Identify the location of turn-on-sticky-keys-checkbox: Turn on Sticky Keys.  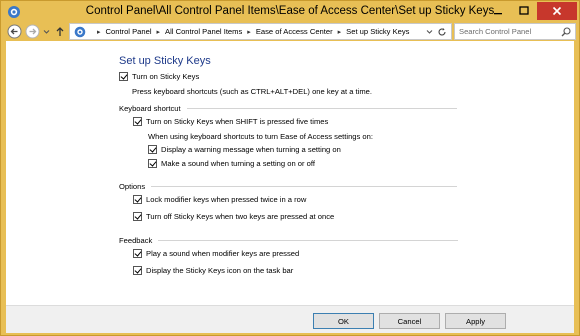
(159, 76).